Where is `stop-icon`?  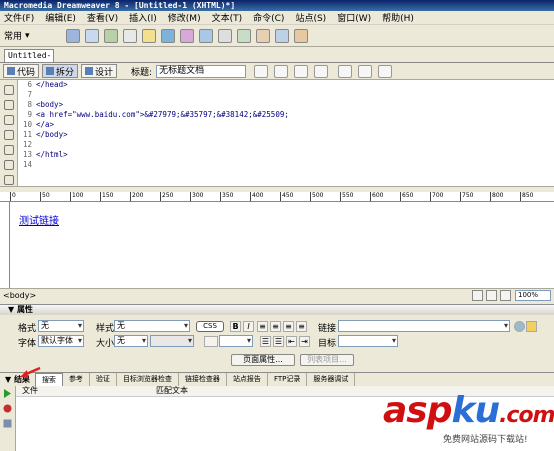
stop-icon is located at coordinates (7, 408).